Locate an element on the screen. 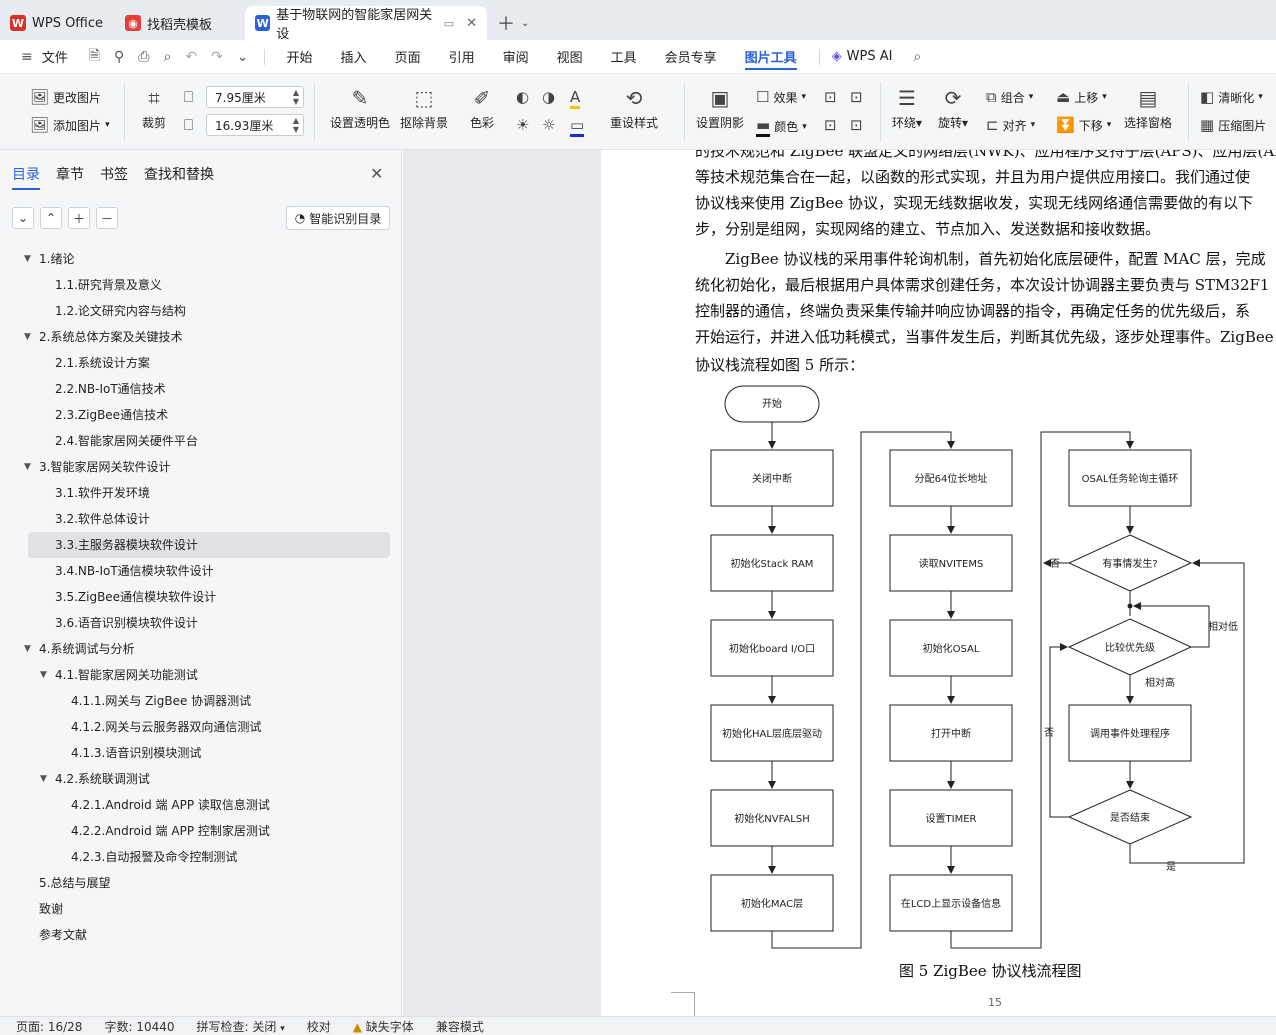 Image resolution: width=1276 pixels, height=1035 pixels. add-icon: ＋ is located at coordinates (79, 218).